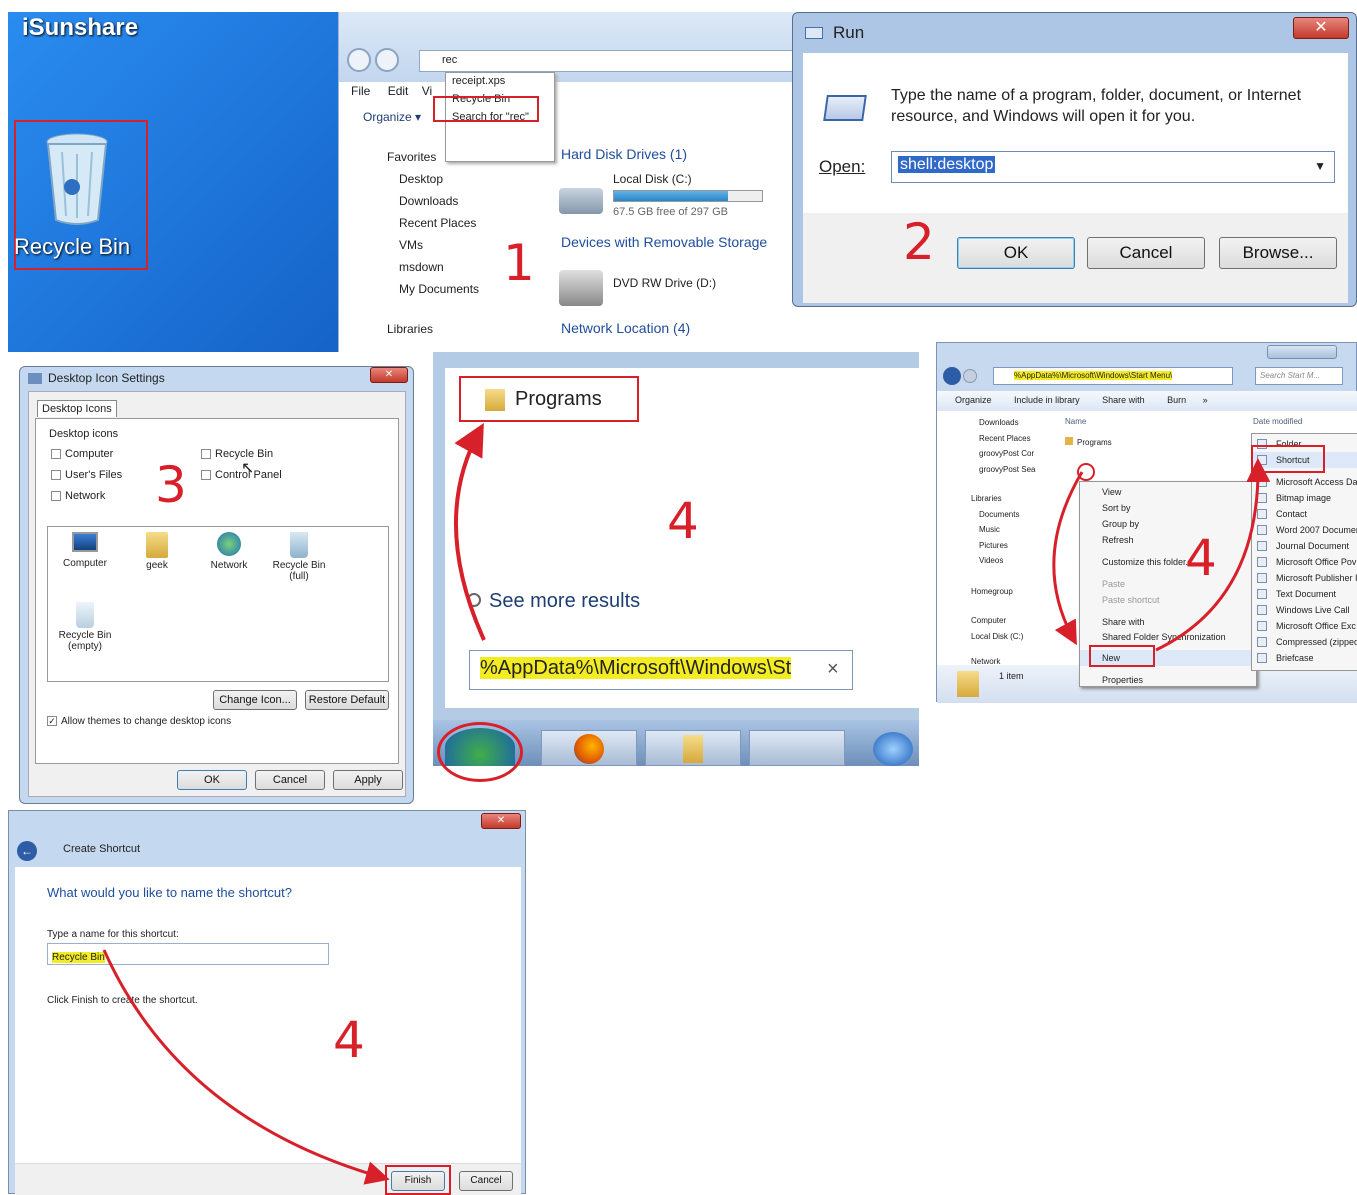 The height and width of the screenshot is (1195, 1357). Describe the element at coordinates (246, 1067) in the screenshot. I see `arrow-name-to-finish` at that location.